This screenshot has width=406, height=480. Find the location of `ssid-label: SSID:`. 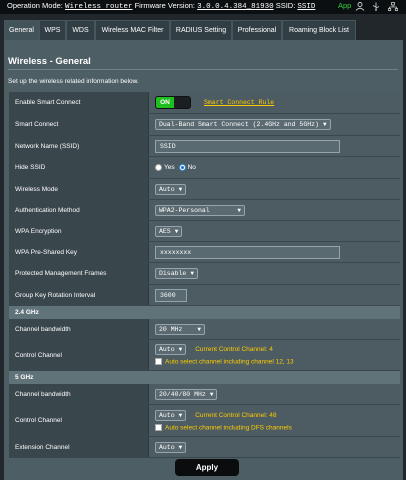

ssid-label: SSID: is located at coordinates (285, 5).